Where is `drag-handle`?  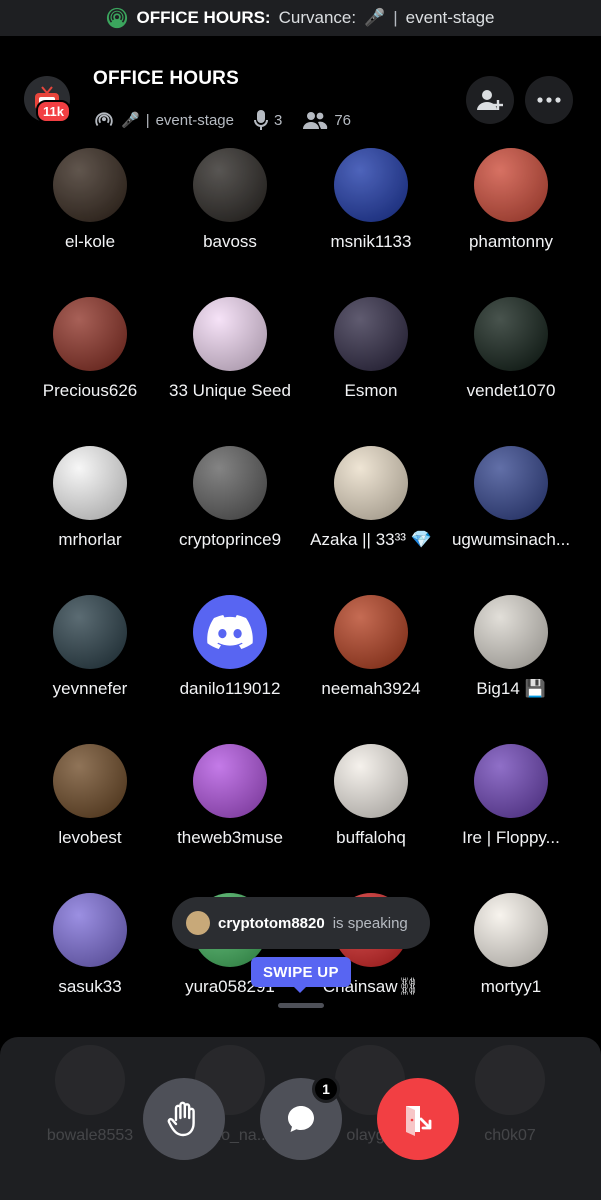
drag-handle is located at coordinates (301, 1005).